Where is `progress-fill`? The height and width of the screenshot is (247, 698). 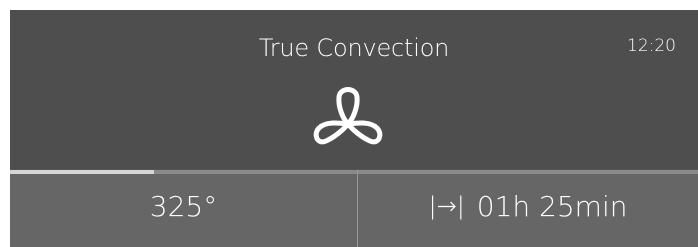 progress-fill is located at coordinates (82, 172).